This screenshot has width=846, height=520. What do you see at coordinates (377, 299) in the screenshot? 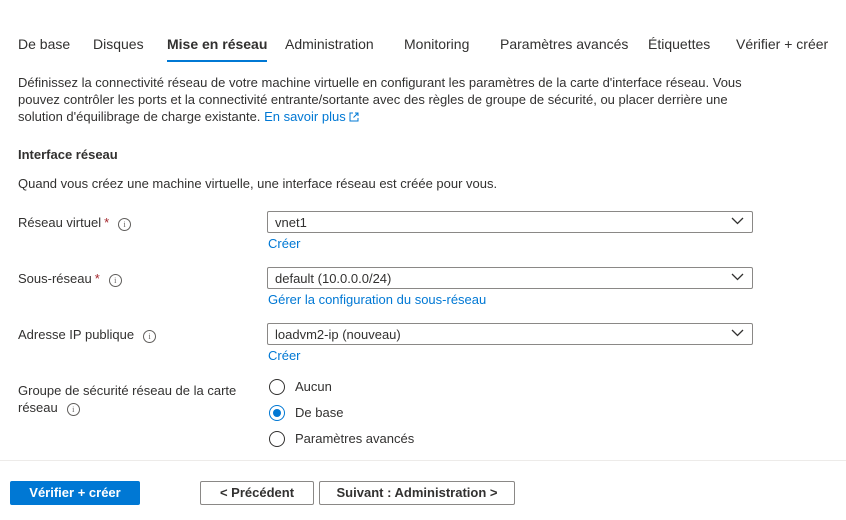
I see `subnet-manage-link: Gérer la configuration du sous-réseau` at bounding box center [377, 299].